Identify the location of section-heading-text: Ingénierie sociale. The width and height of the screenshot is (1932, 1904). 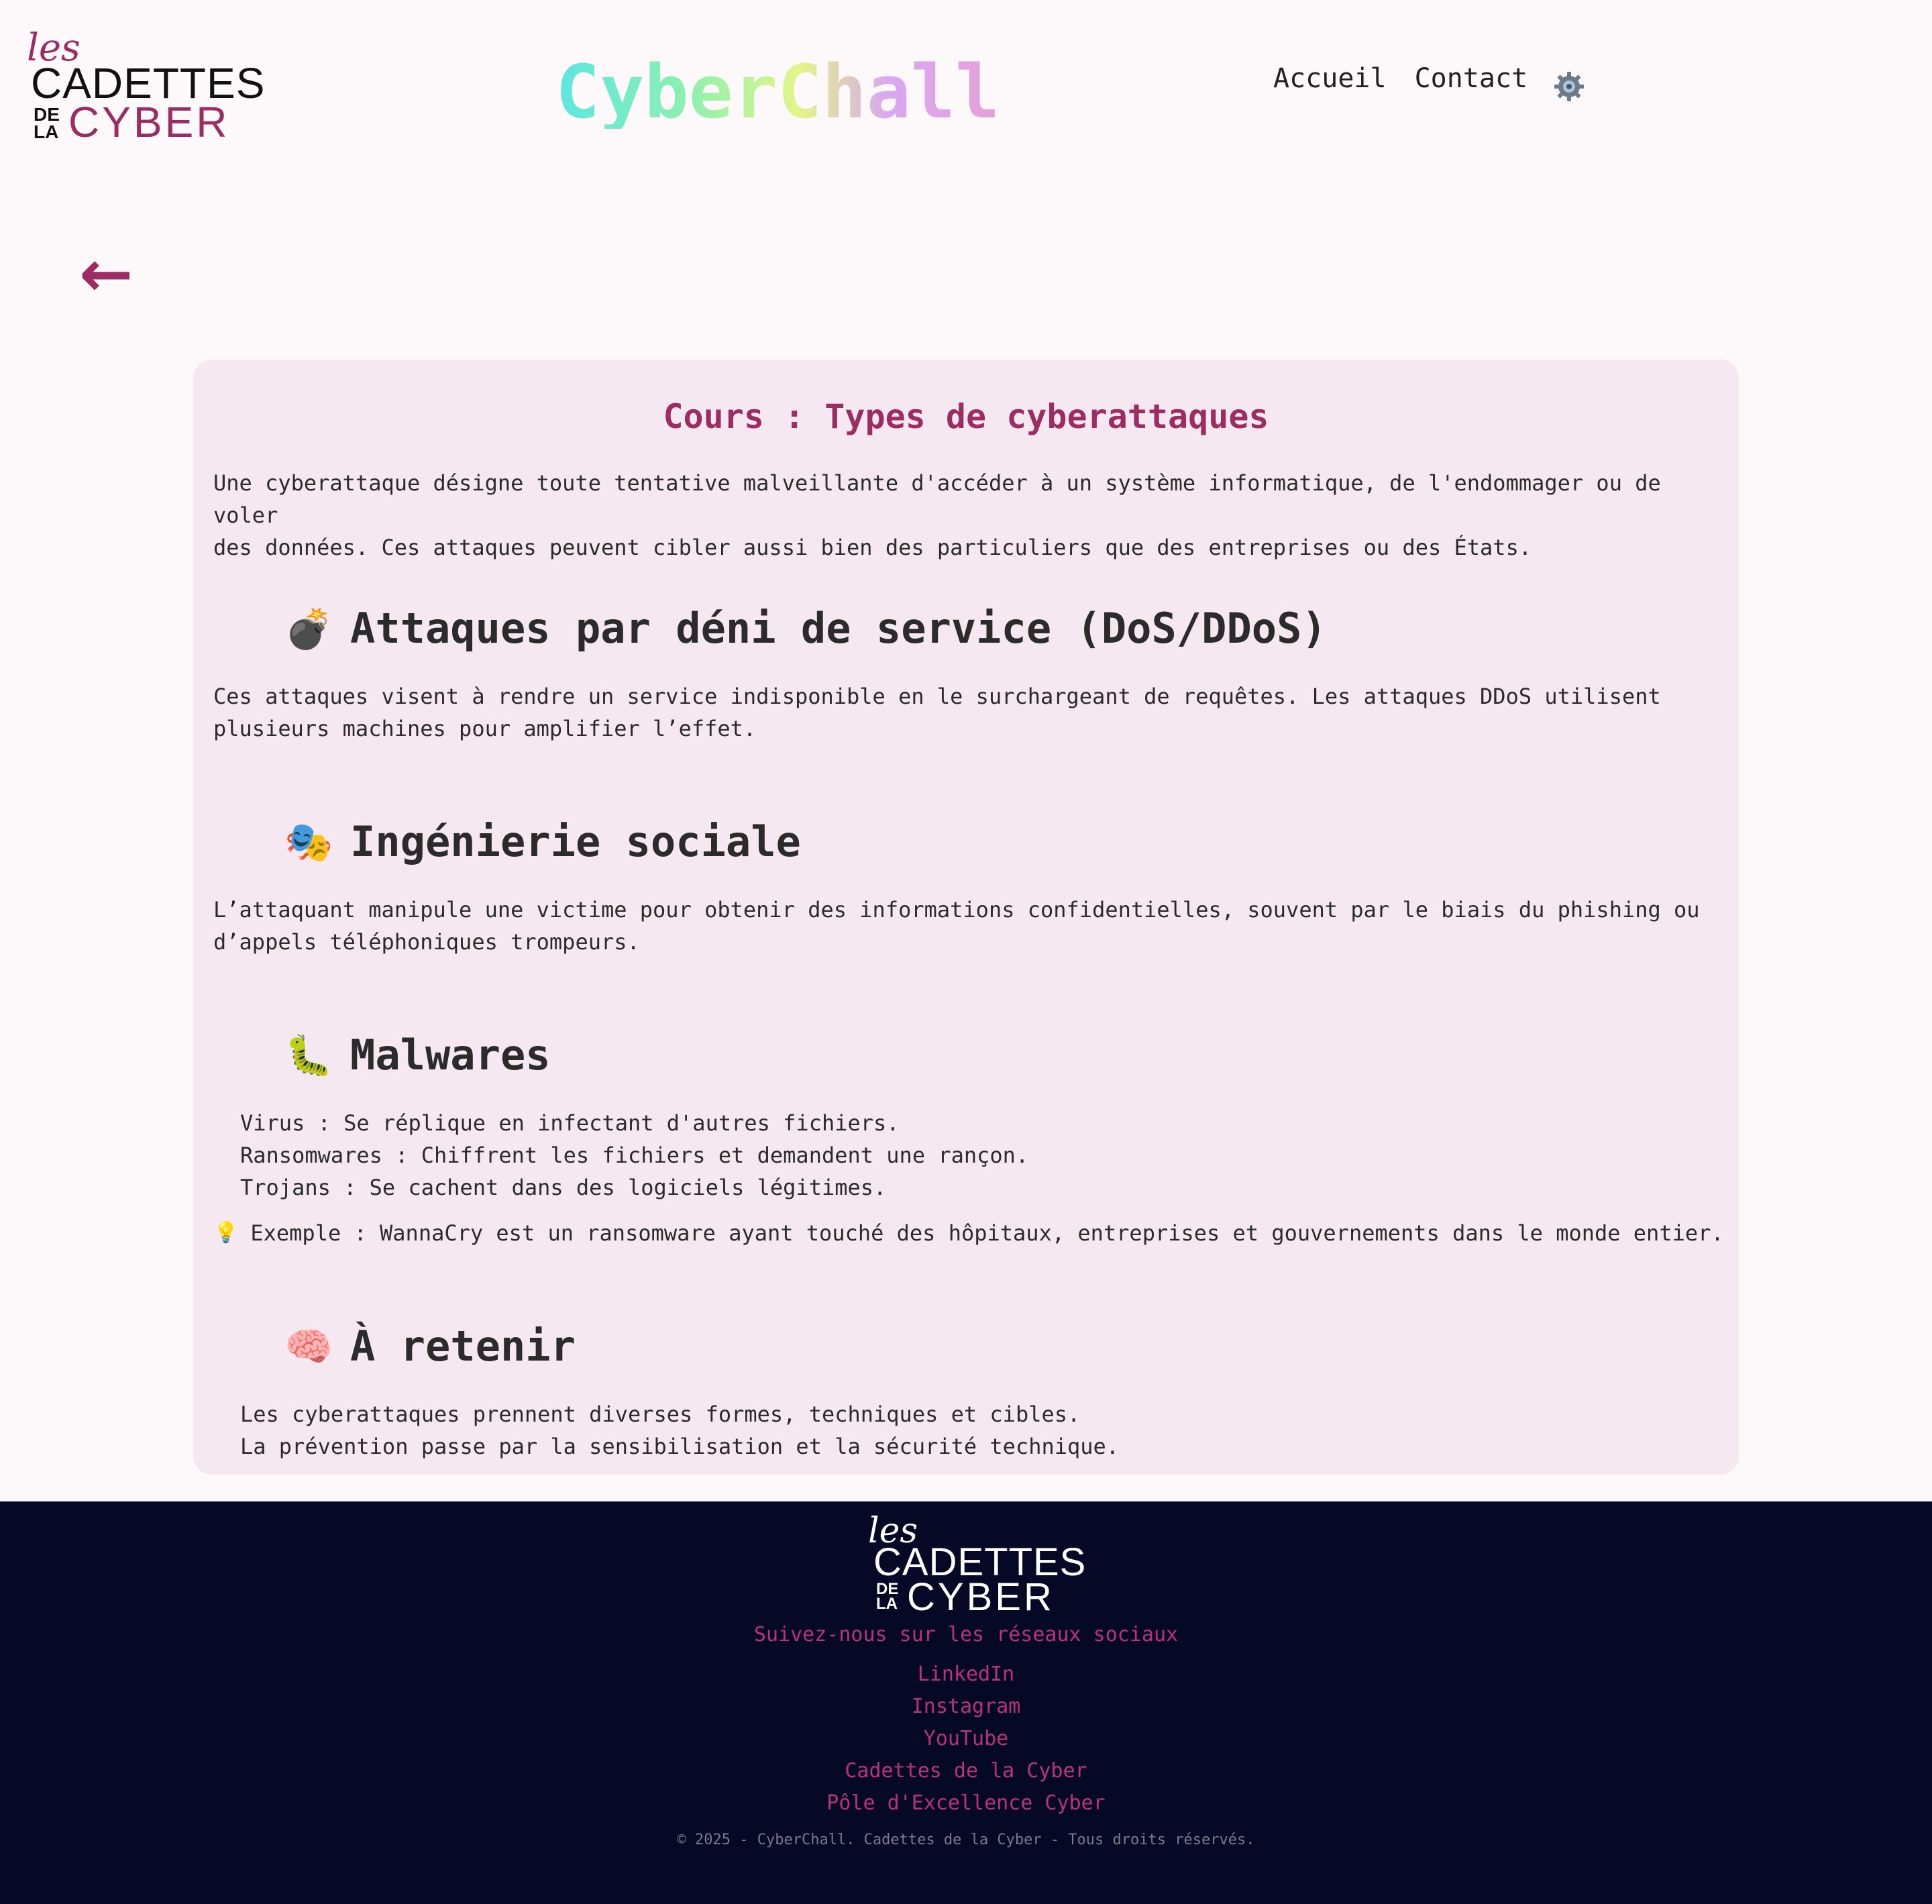
(575, 841).